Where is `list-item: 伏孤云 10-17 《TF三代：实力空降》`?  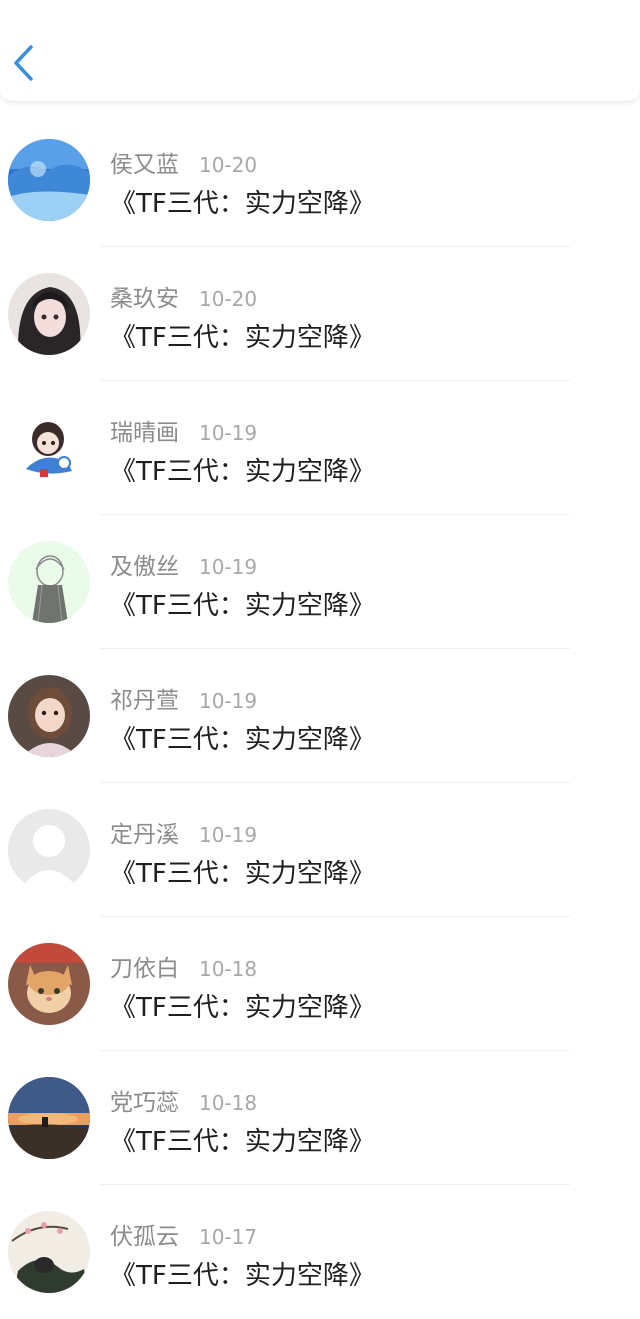 list-item: 伏孤云 10-17 《TF三代：实力空降》 is located at coordinates (320, 1252).